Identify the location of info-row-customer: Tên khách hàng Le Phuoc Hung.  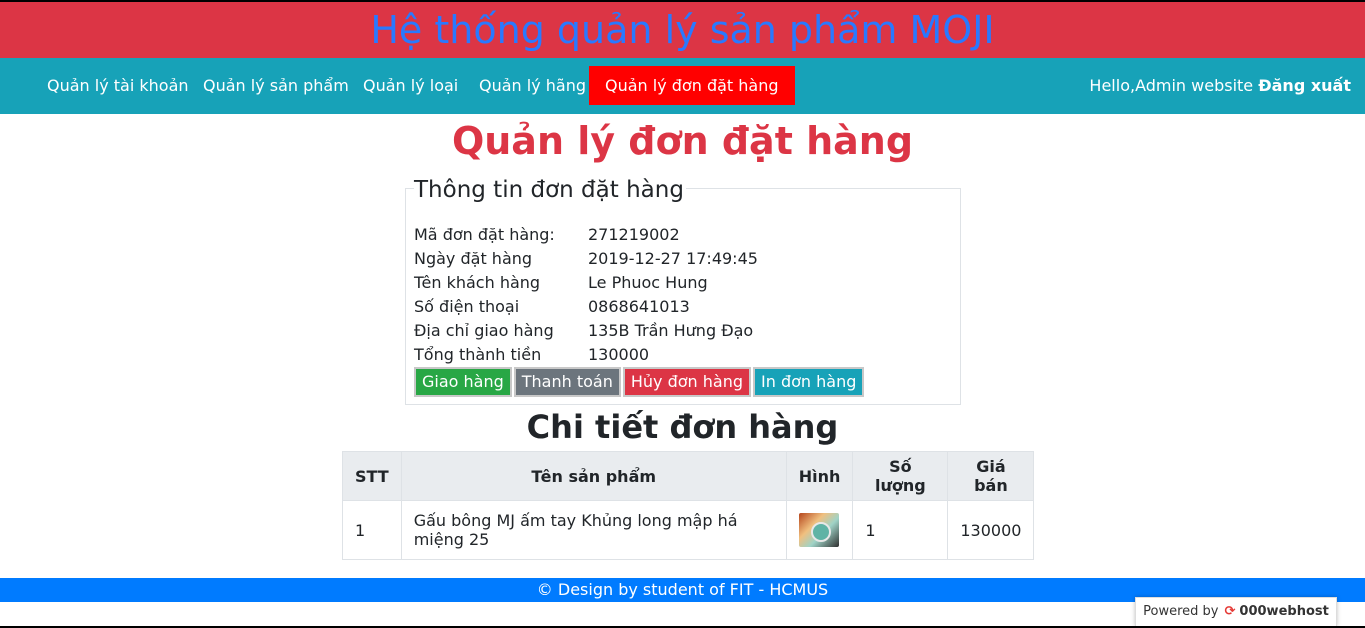
(561, 283).